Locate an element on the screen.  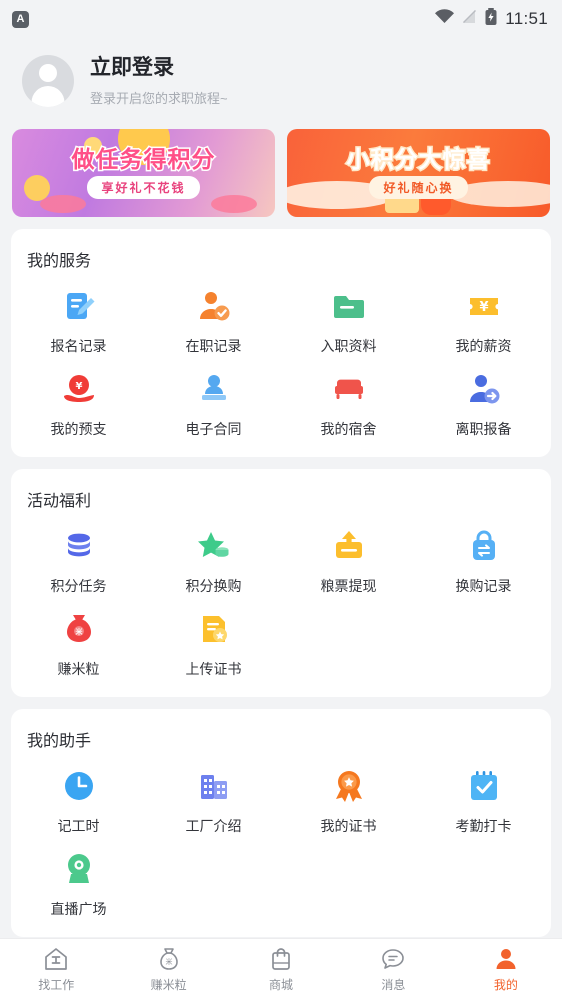
grid-item-wode-xinzi: ¥ 我的薪资 is located at coordinates (483, 318).